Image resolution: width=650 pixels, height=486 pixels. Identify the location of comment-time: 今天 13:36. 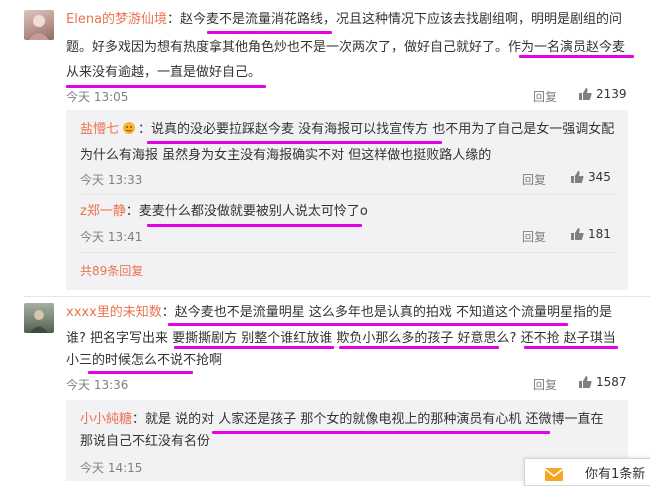
(97, 385).